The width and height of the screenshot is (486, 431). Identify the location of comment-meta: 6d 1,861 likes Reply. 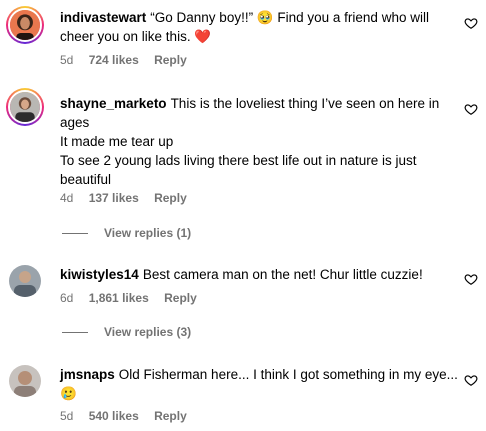
(134, 298).